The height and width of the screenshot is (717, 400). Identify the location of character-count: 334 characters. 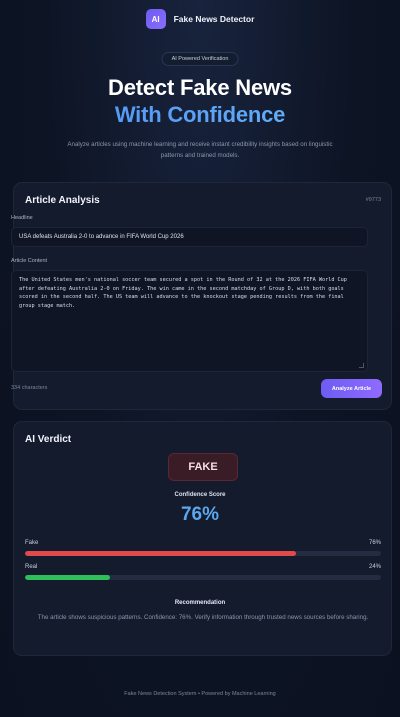
(29, 388).